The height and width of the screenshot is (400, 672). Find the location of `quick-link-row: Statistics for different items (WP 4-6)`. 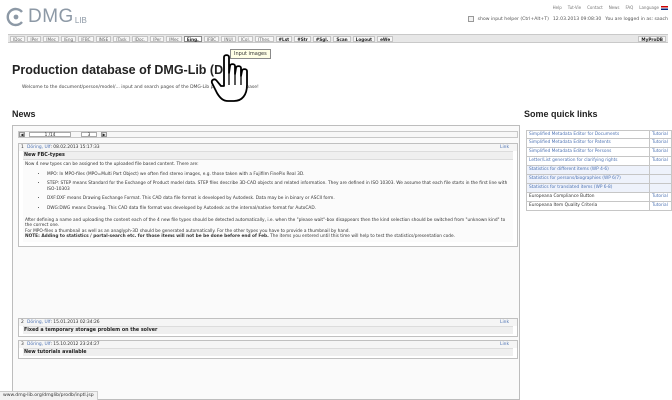

quick-link-row: Statistics for different items (WP 4-6) is located at coordinates (599, 170).